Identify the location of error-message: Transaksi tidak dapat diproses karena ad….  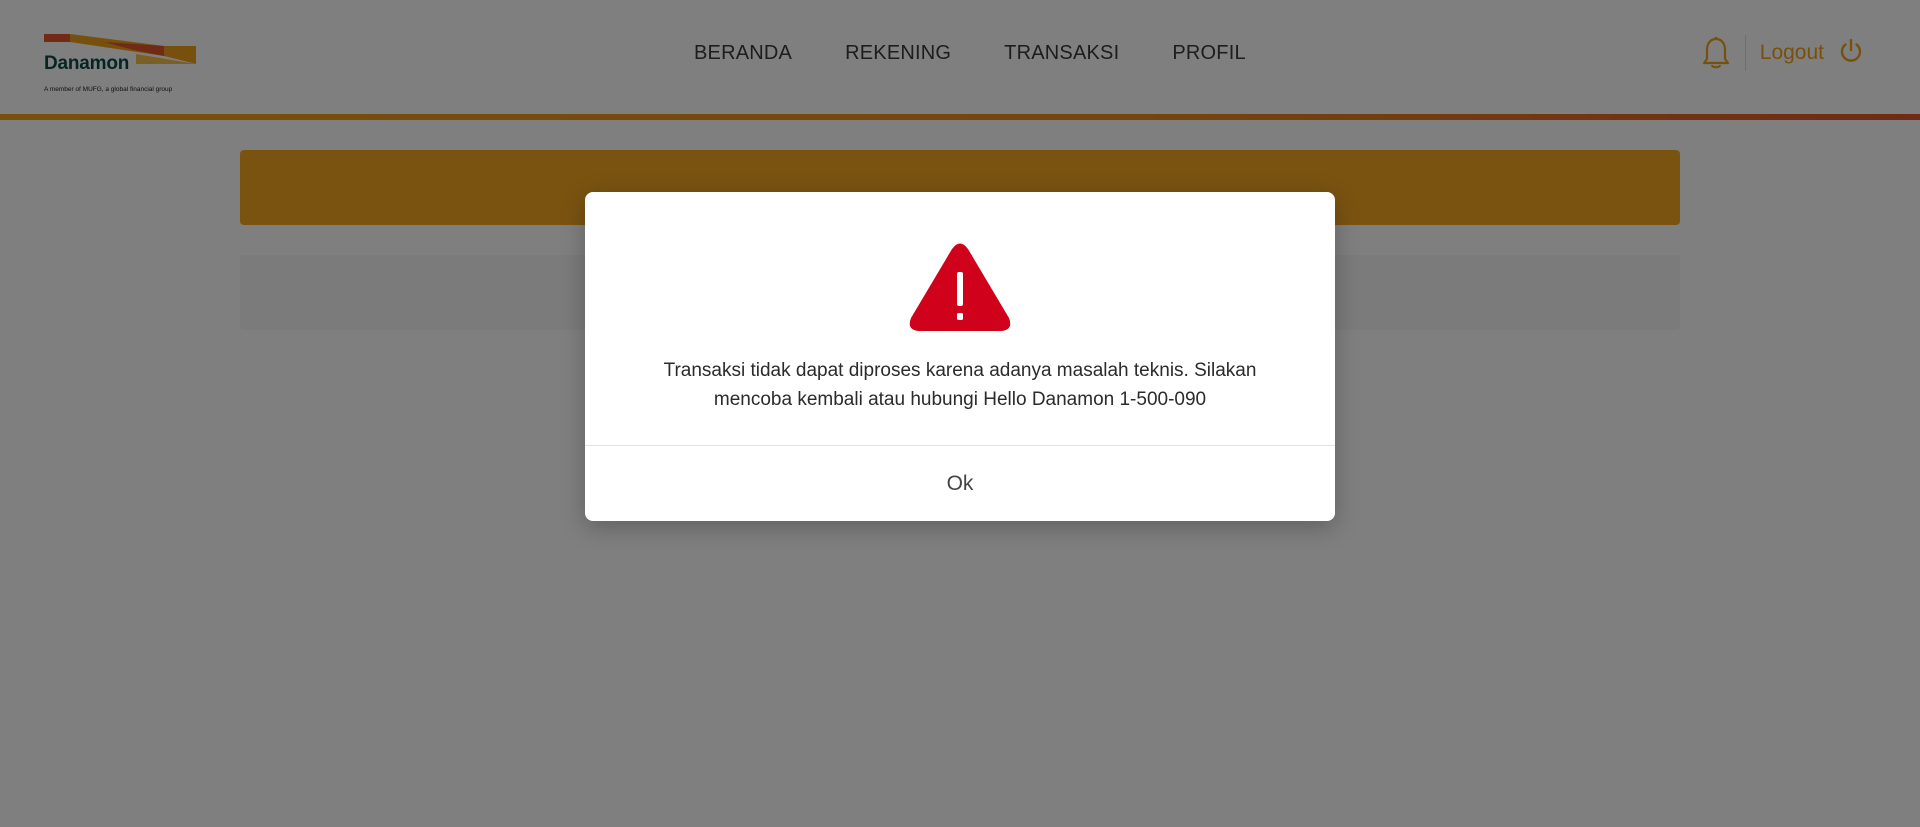
(960, 385).